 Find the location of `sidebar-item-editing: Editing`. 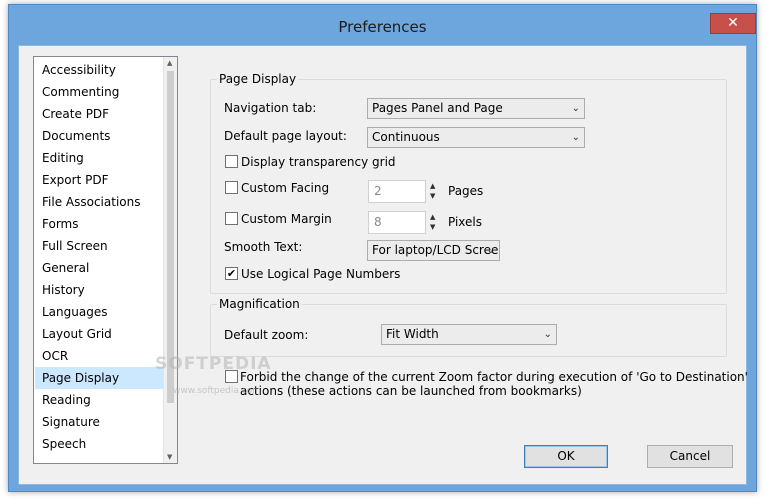

sidebar-item-editing: Editing is located at coordinates (99, 158).